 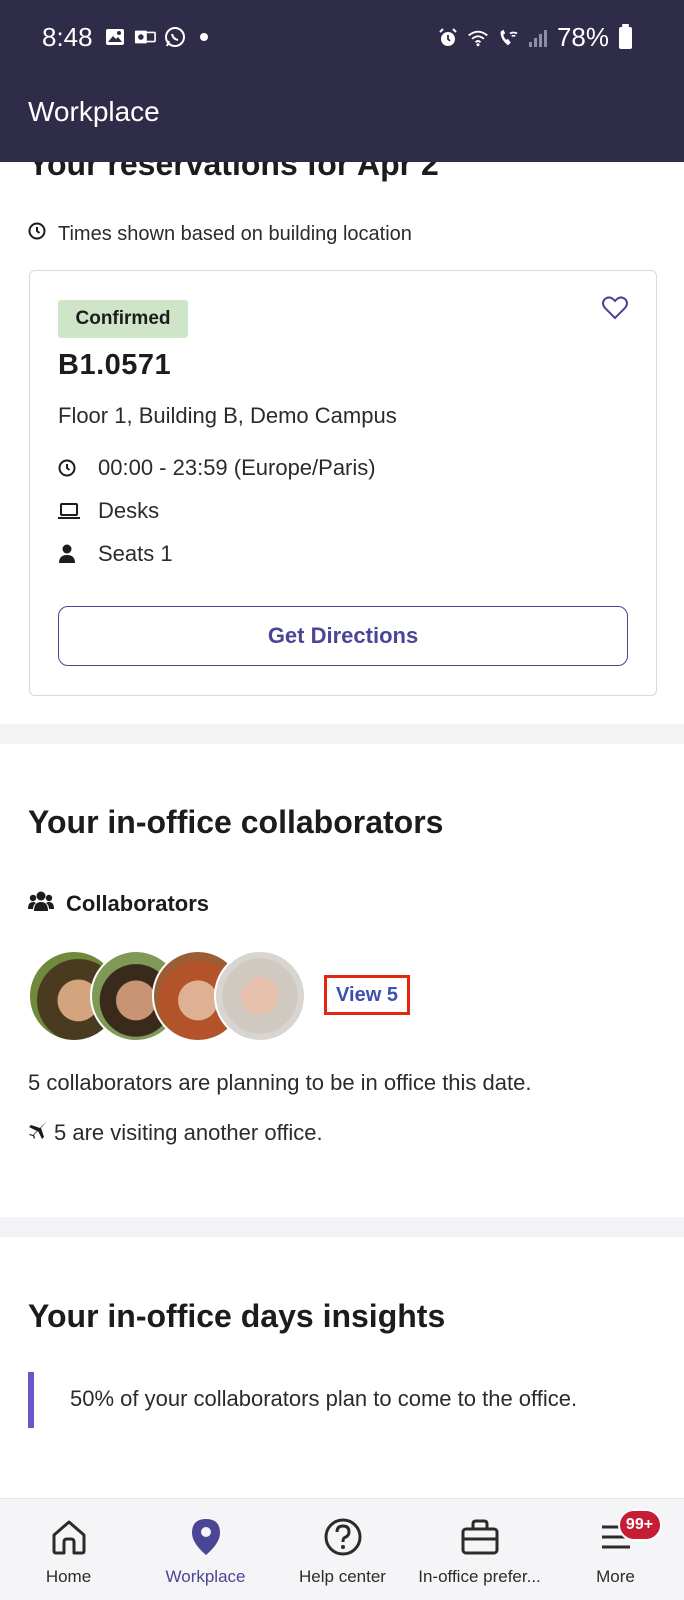 I want to click on reservation-seats: Seats 1, so click(x=135, y=553).